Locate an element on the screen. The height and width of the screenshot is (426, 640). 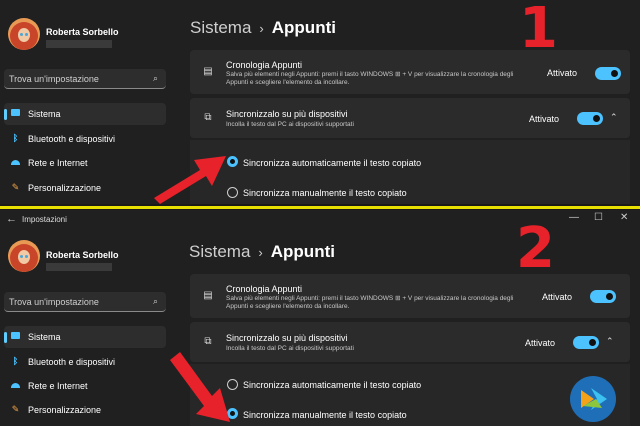
minimize-icon: — is located at coordinates (574, 217).